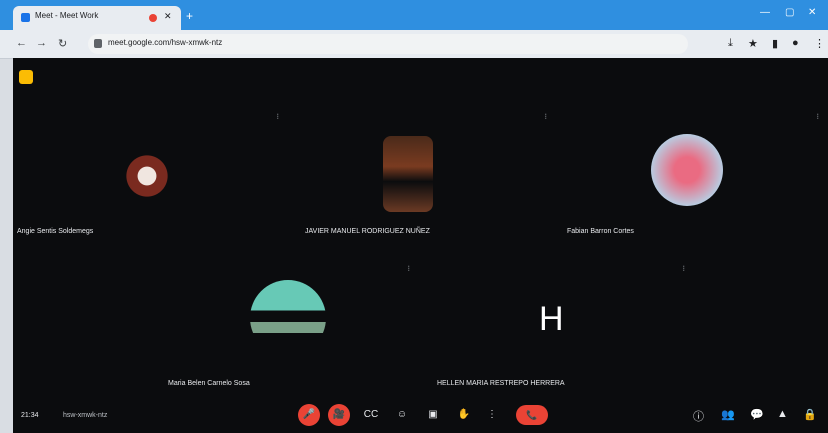  I want to click on forward-icon: →, so click(41, 43).